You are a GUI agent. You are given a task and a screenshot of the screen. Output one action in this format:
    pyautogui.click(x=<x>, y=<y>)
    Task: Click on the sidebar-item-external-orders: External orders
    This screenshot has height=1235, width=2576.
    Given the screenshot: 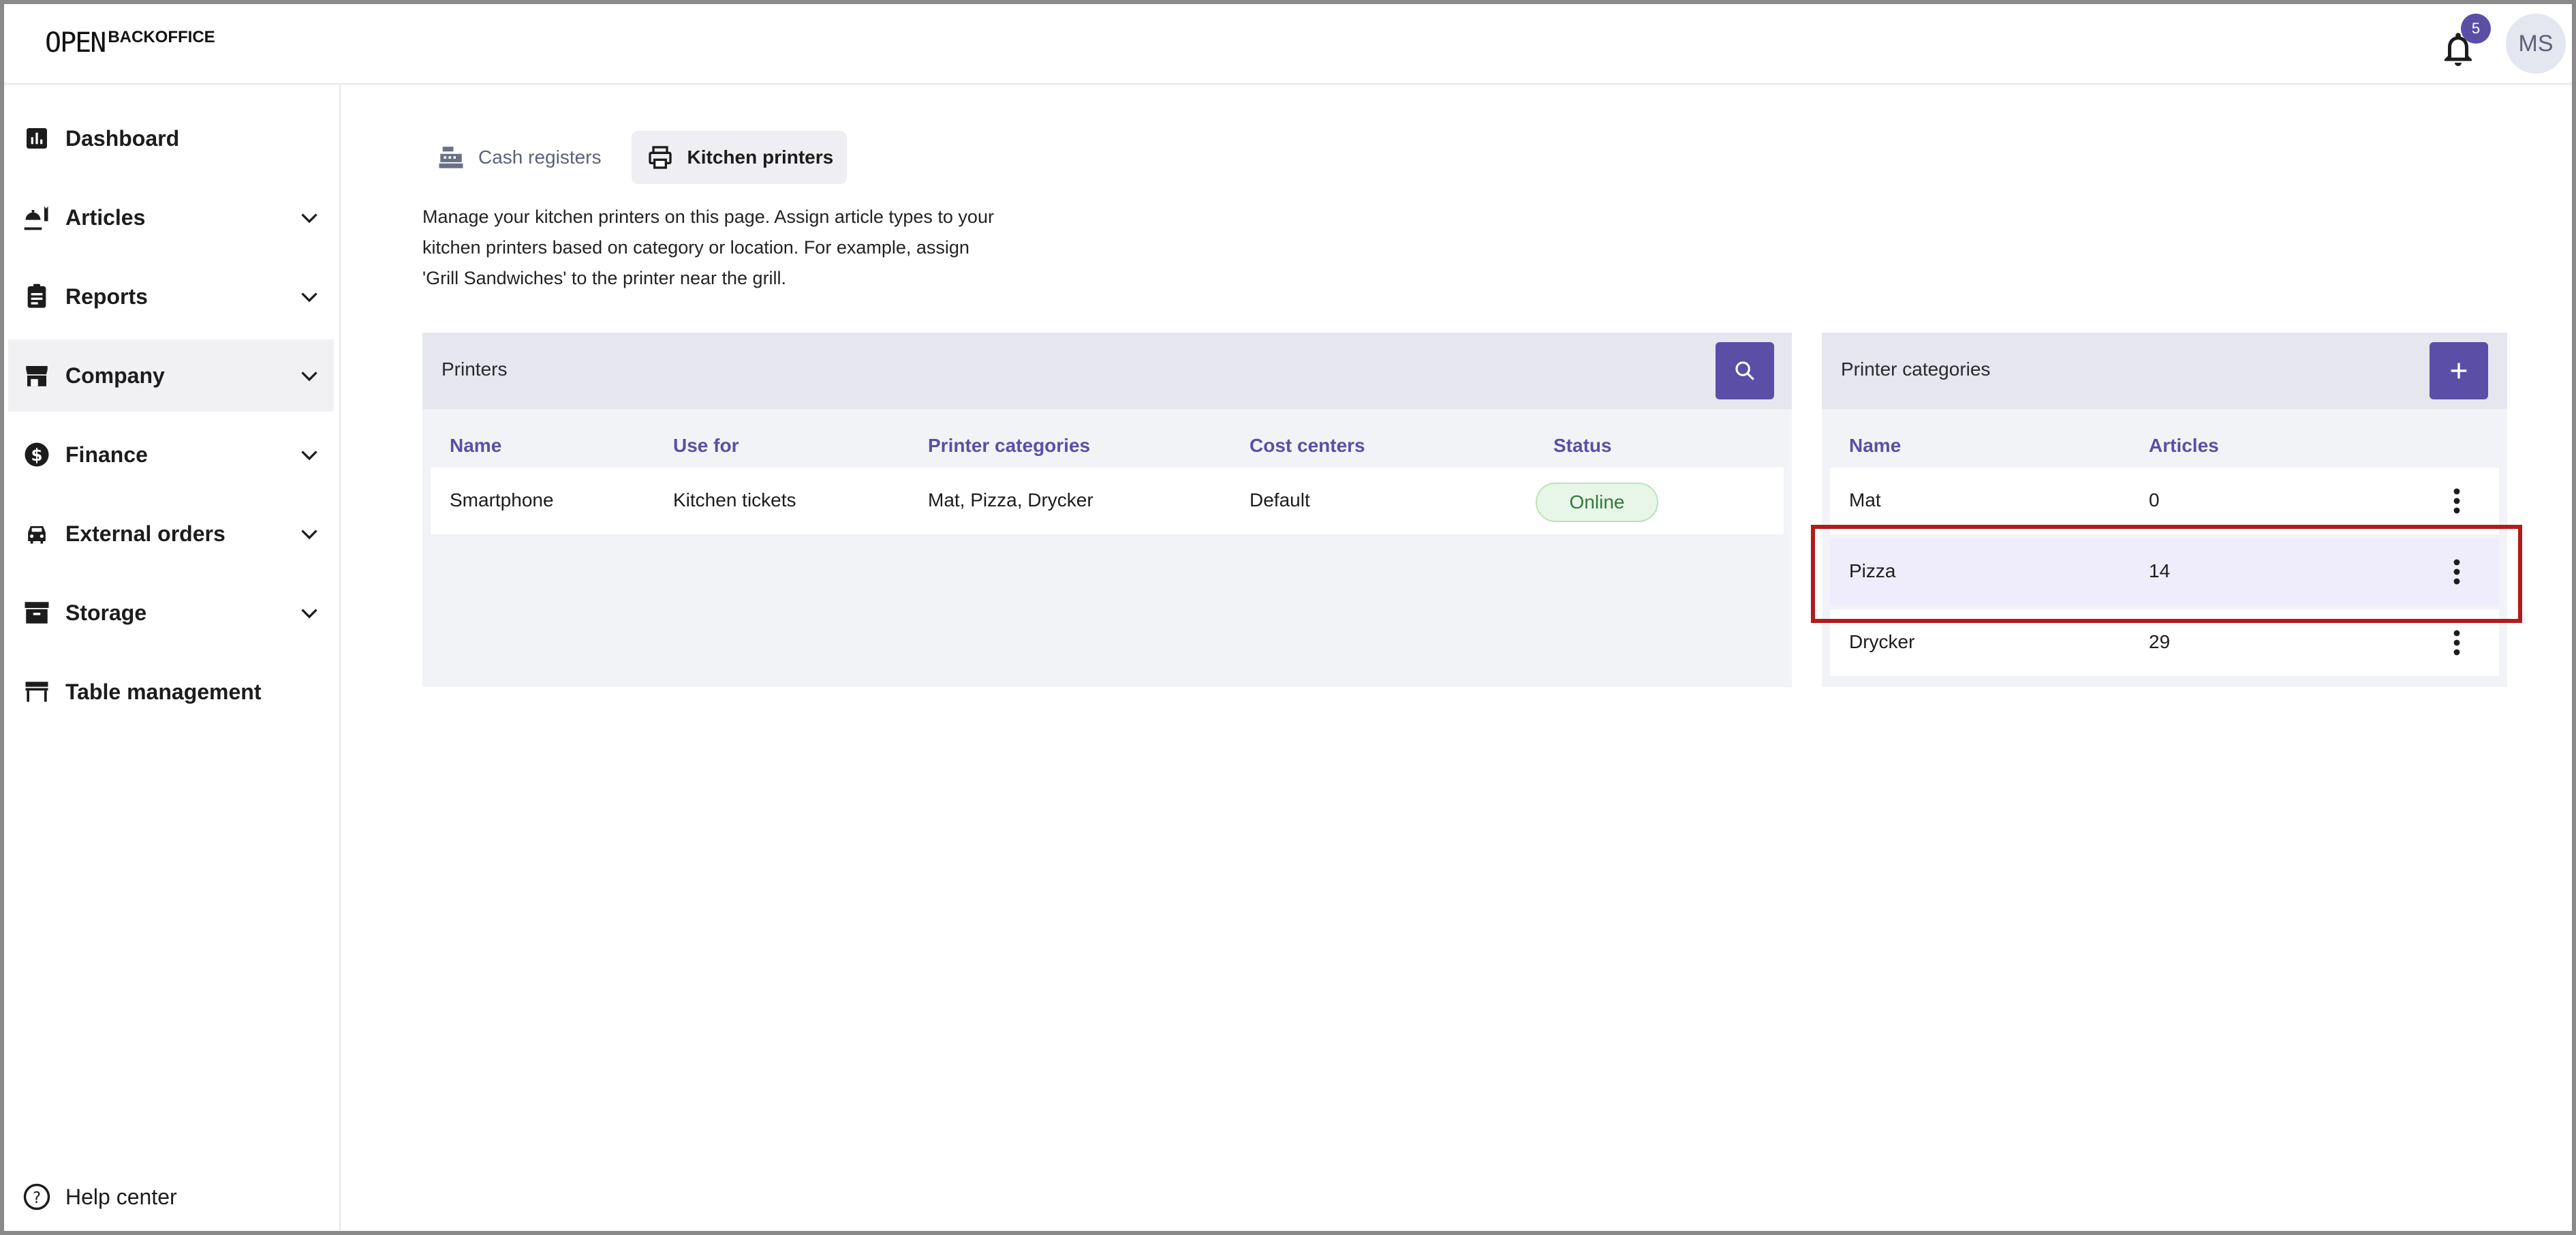 What is the action you would take?
    pyautogui.click(x=171, y=534)
    